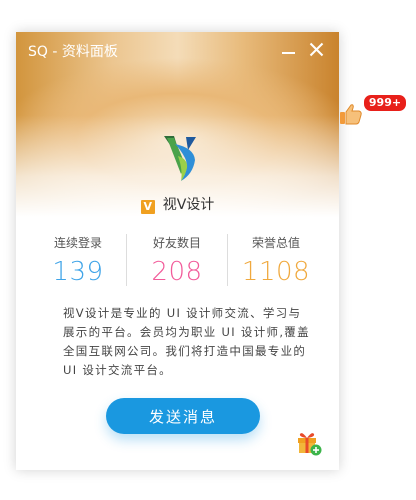 Image resolution: width=416 pixels, height=500 pixels. Describe the element at coordinates (147, 207) in the screenshot. I see `brand-badge: V` at that location.